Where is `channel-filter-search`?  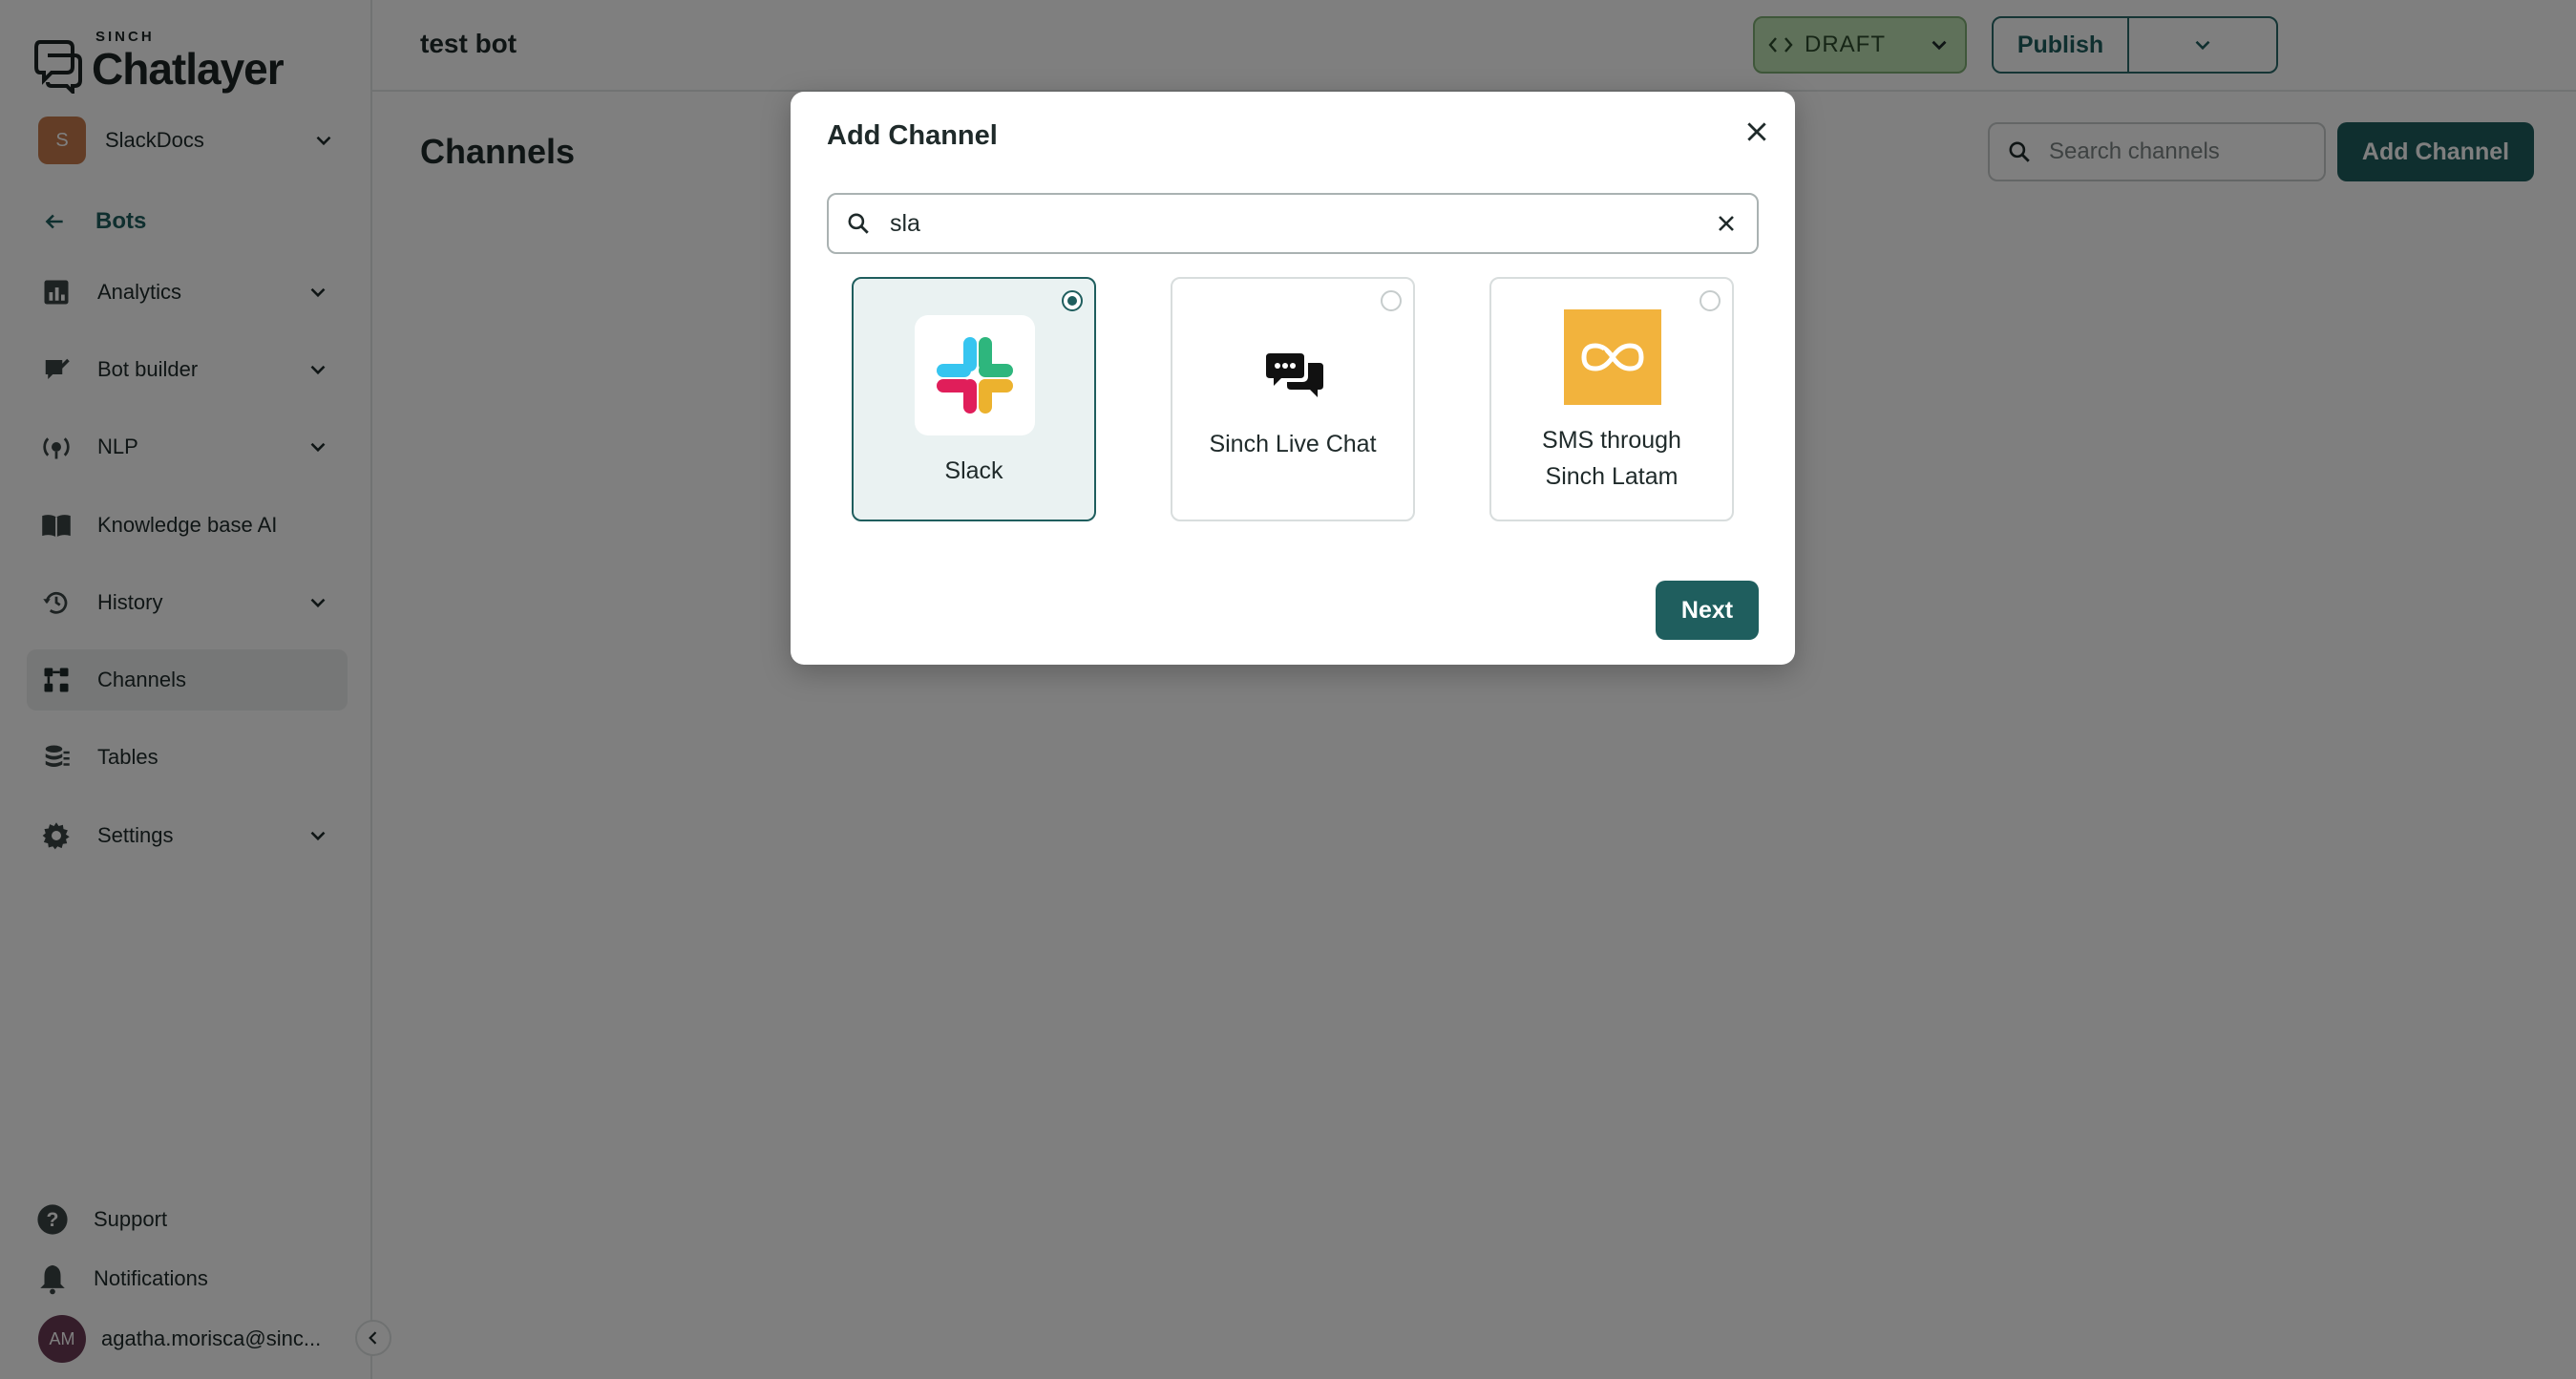
channel-filter-search is located at coordinates (1293, 223).